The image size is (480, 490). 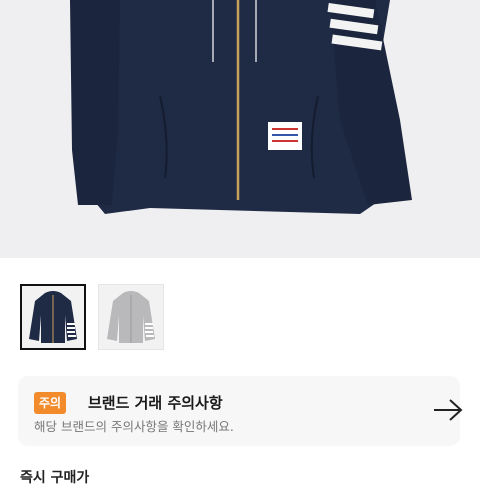 I want to click on brand-notice-card: 주의 브랜드 거래 주의사항 해당 브랜드의 주의사항을 확인하세요., so click(x=240, y=411).